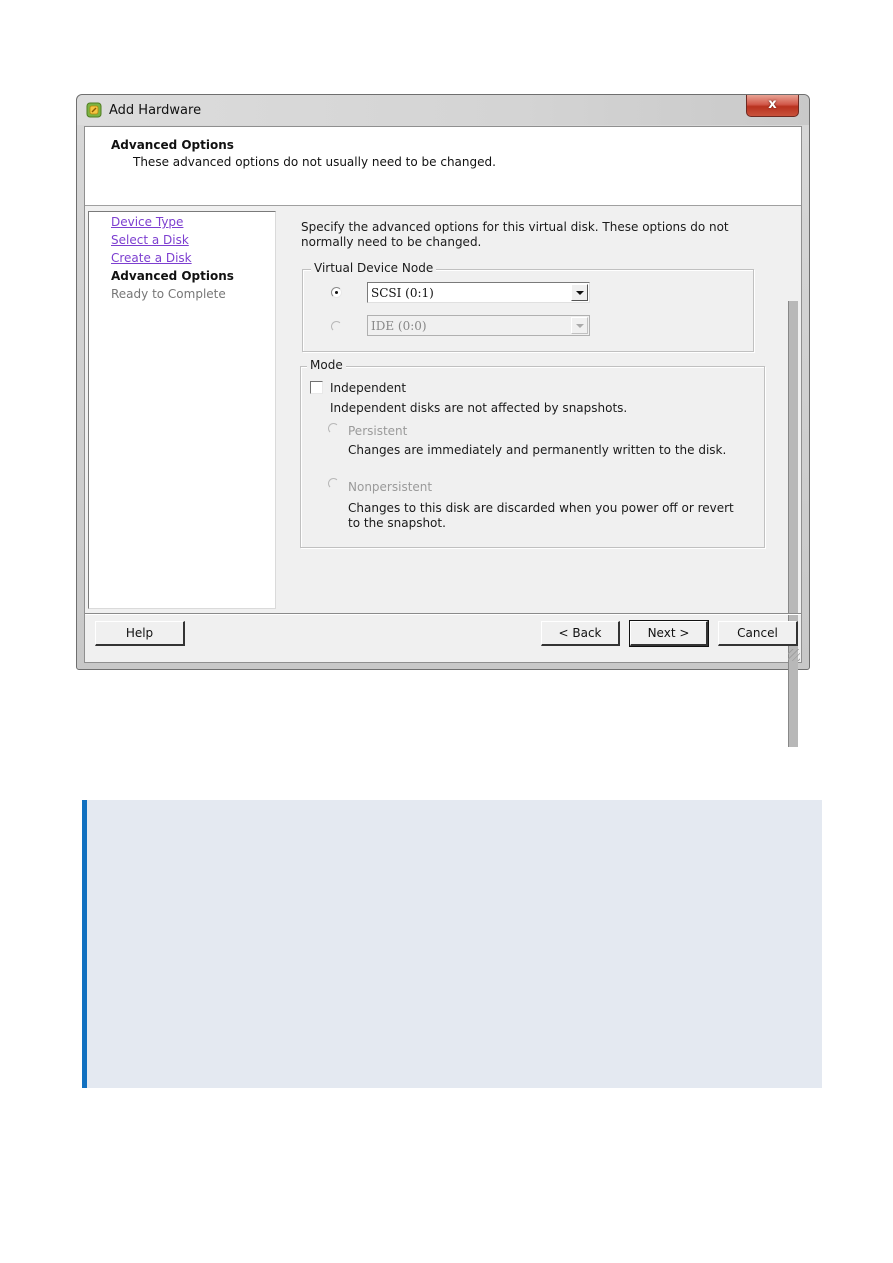 Image resolution: width=893 pixels, height=1263 pixels. What do you see at coordinates (140, 633) in the screenshot?
I see `help-button: Help` at bounding box center [140, 633].